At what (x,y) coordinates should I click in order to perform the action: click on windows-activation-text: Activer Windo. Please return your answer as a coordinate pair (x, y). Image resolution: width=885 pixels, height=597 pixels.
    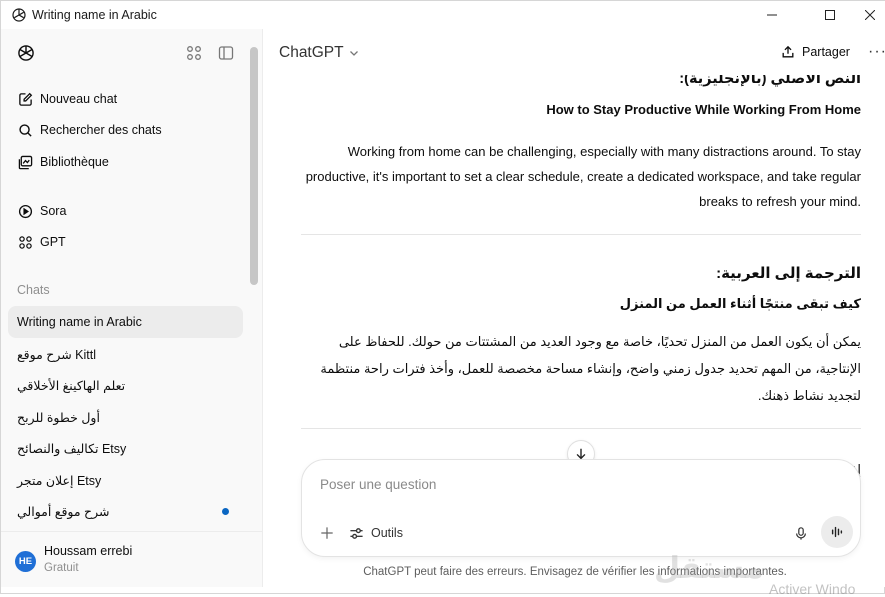
    Looking at the image, I should click on (812, 589).